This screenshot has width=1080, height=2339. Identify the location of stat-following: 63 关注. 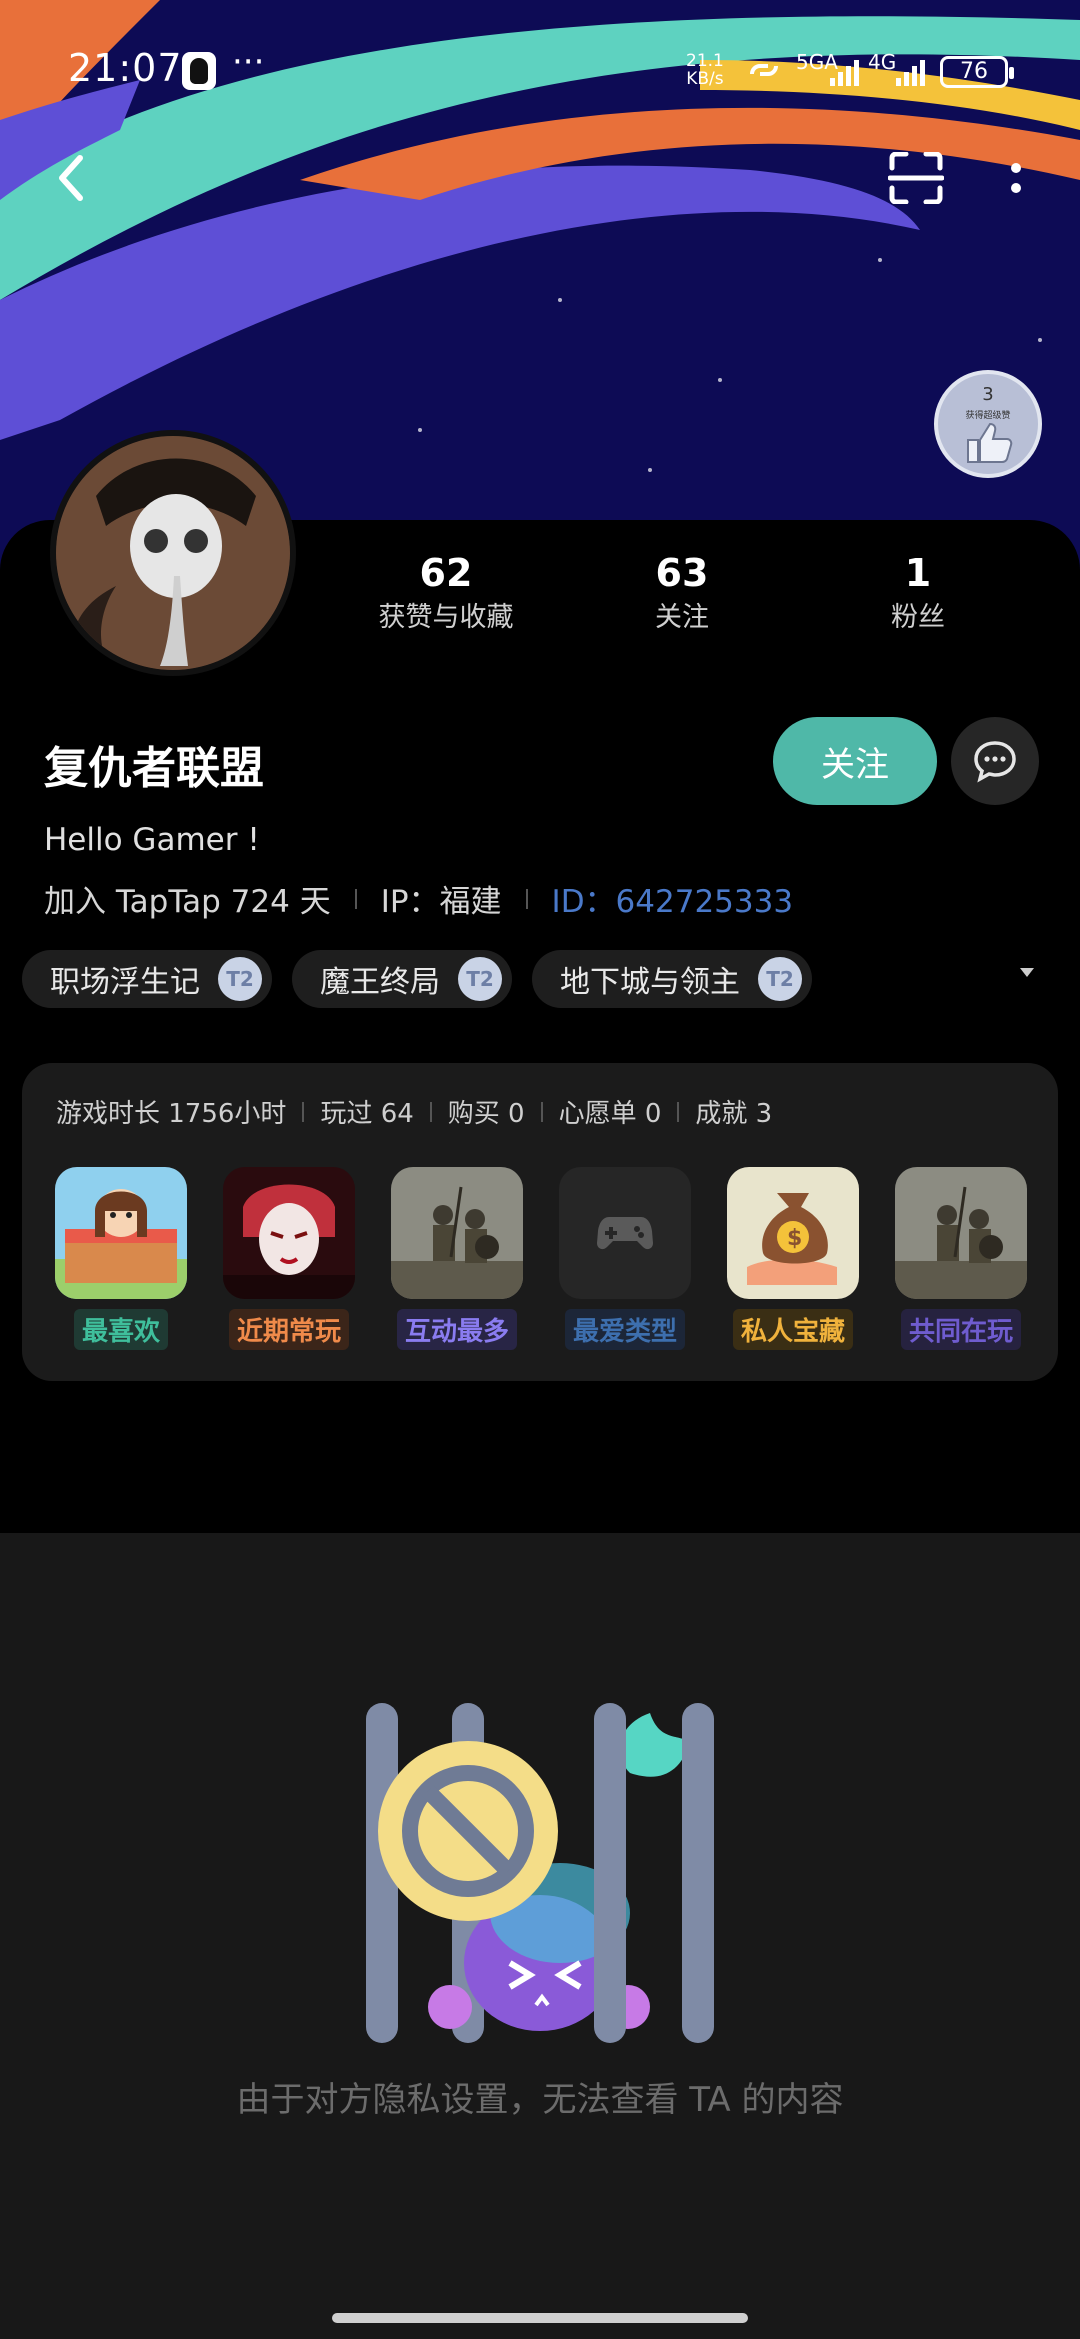
(682, 593).